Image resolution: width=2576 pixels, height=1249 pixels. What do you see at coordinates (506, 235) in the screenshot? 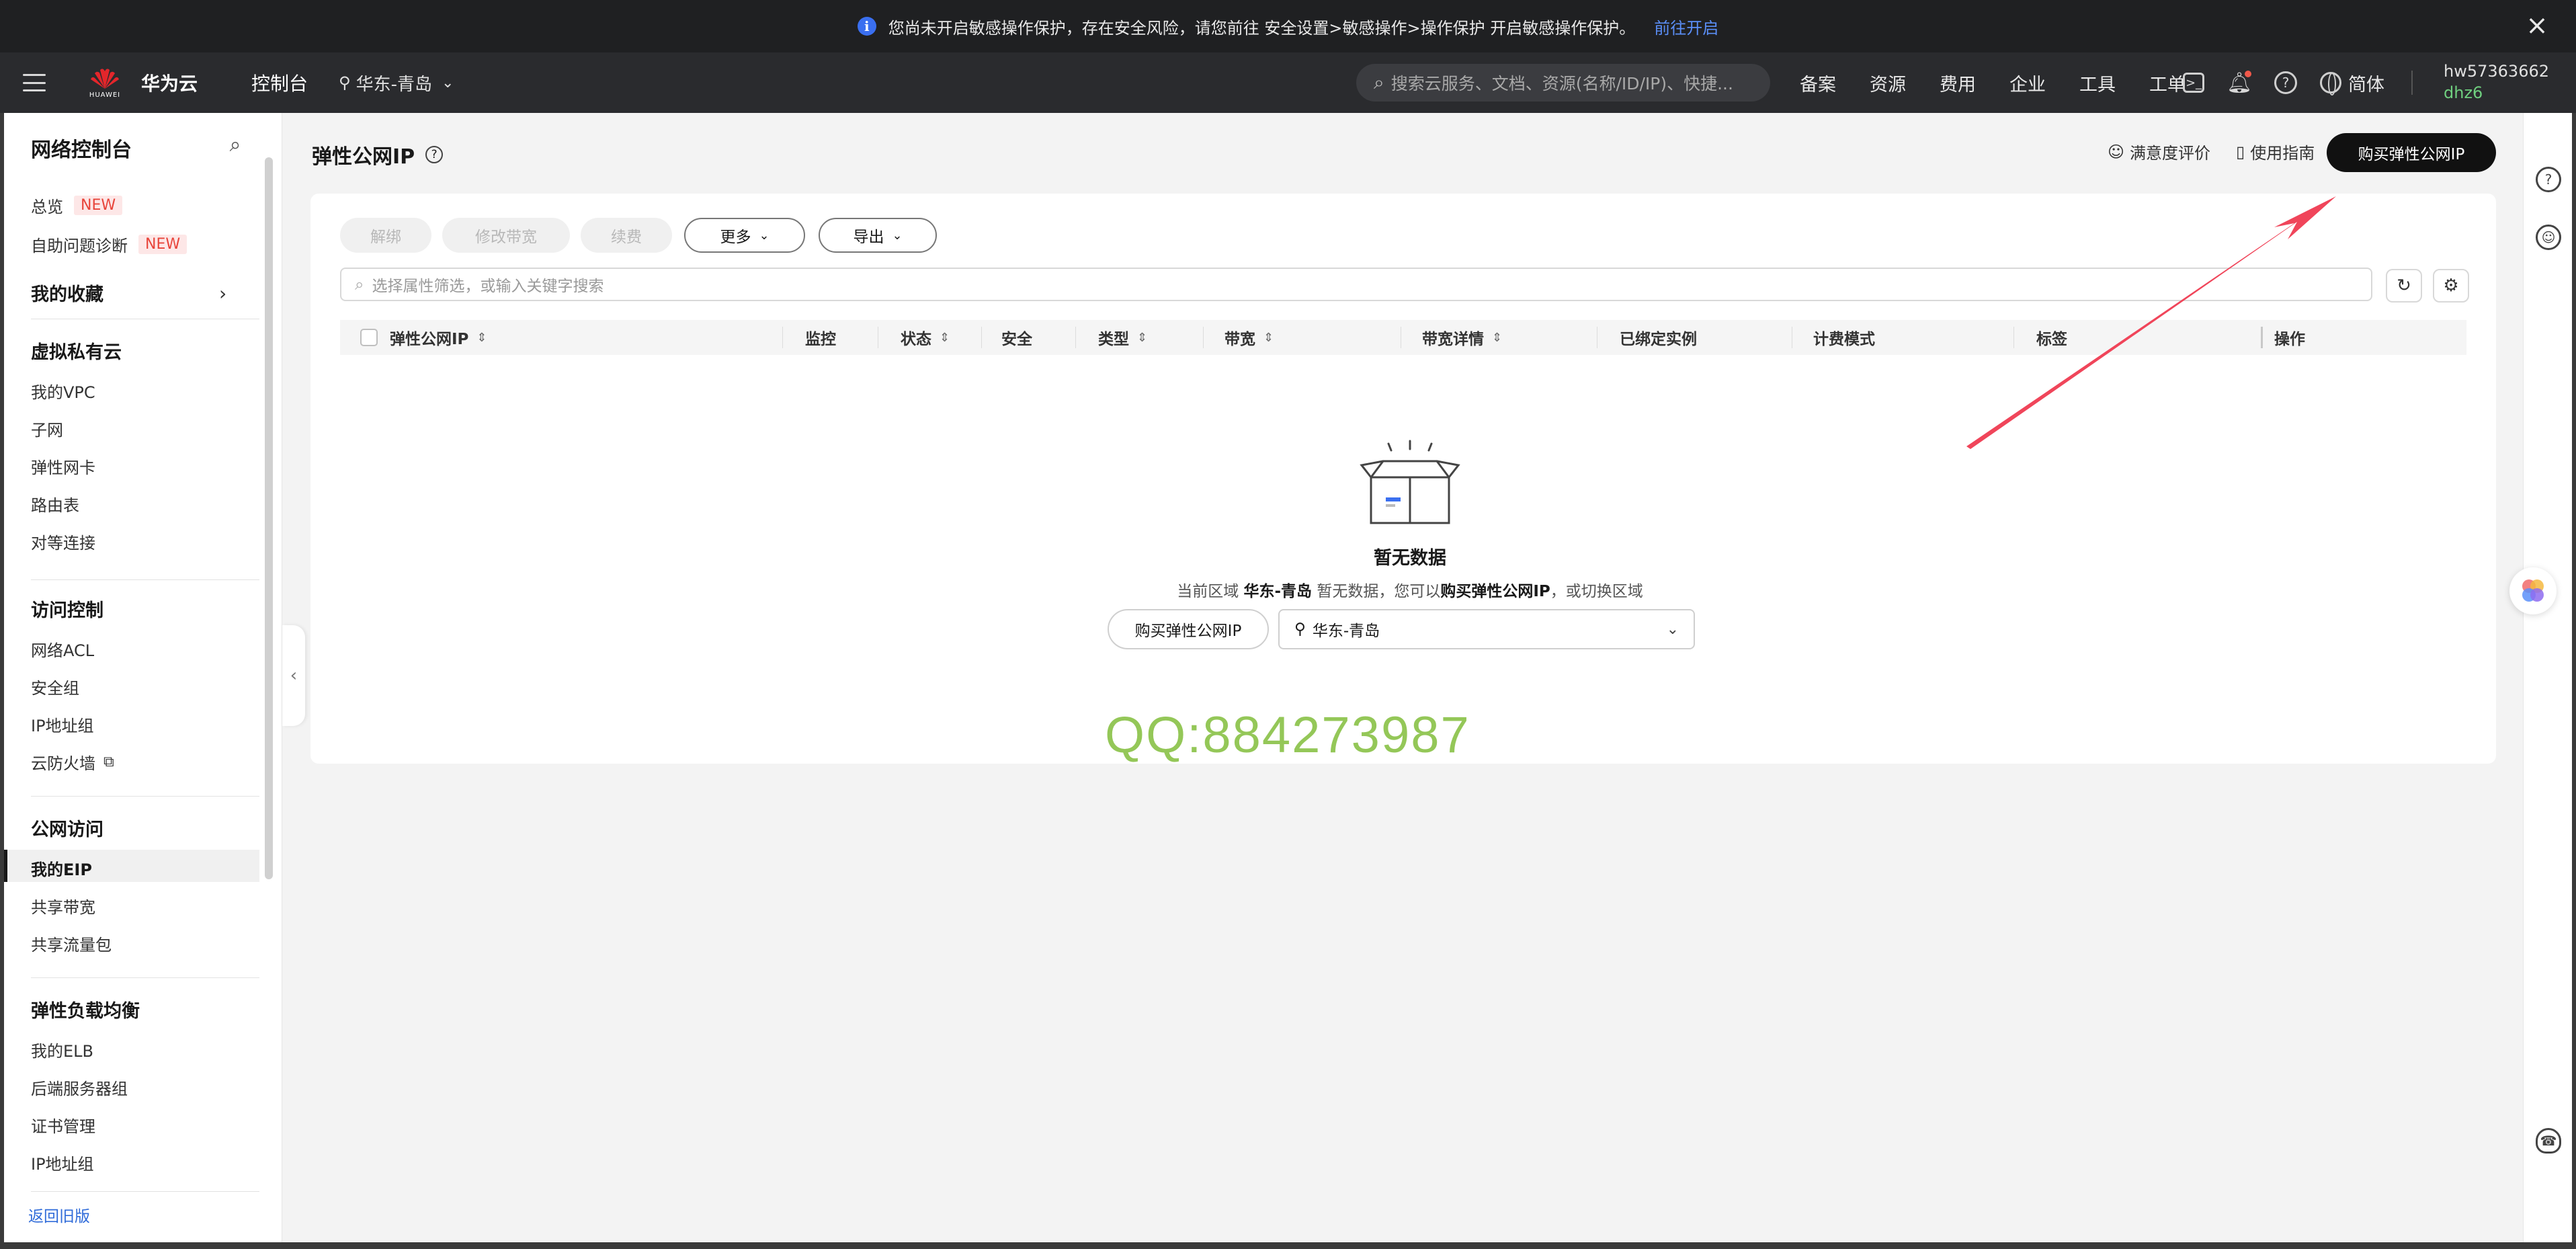
I see `modify-bandwidth-button: 修改带宽` at bounding box center [506, 235].